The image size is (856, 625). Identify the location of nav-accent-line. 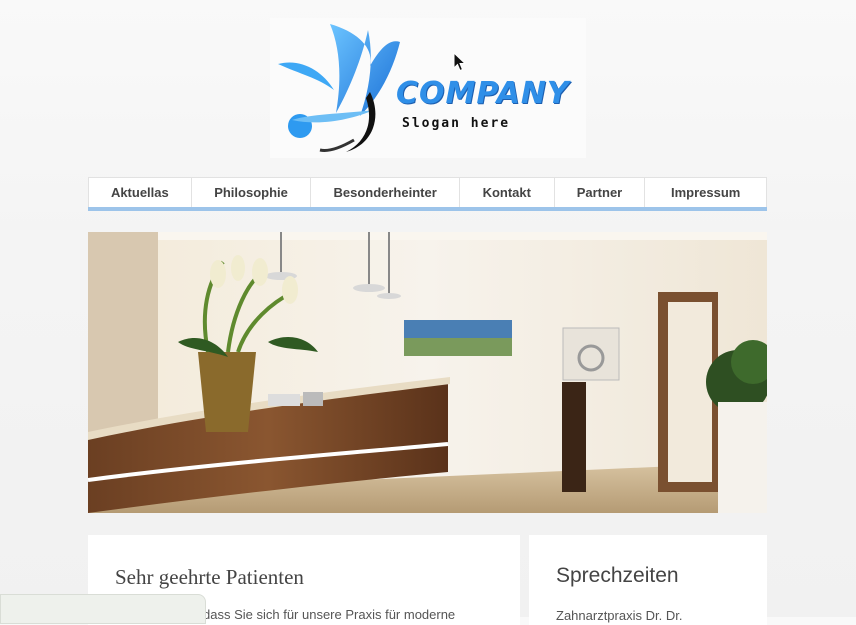
(427, 209).